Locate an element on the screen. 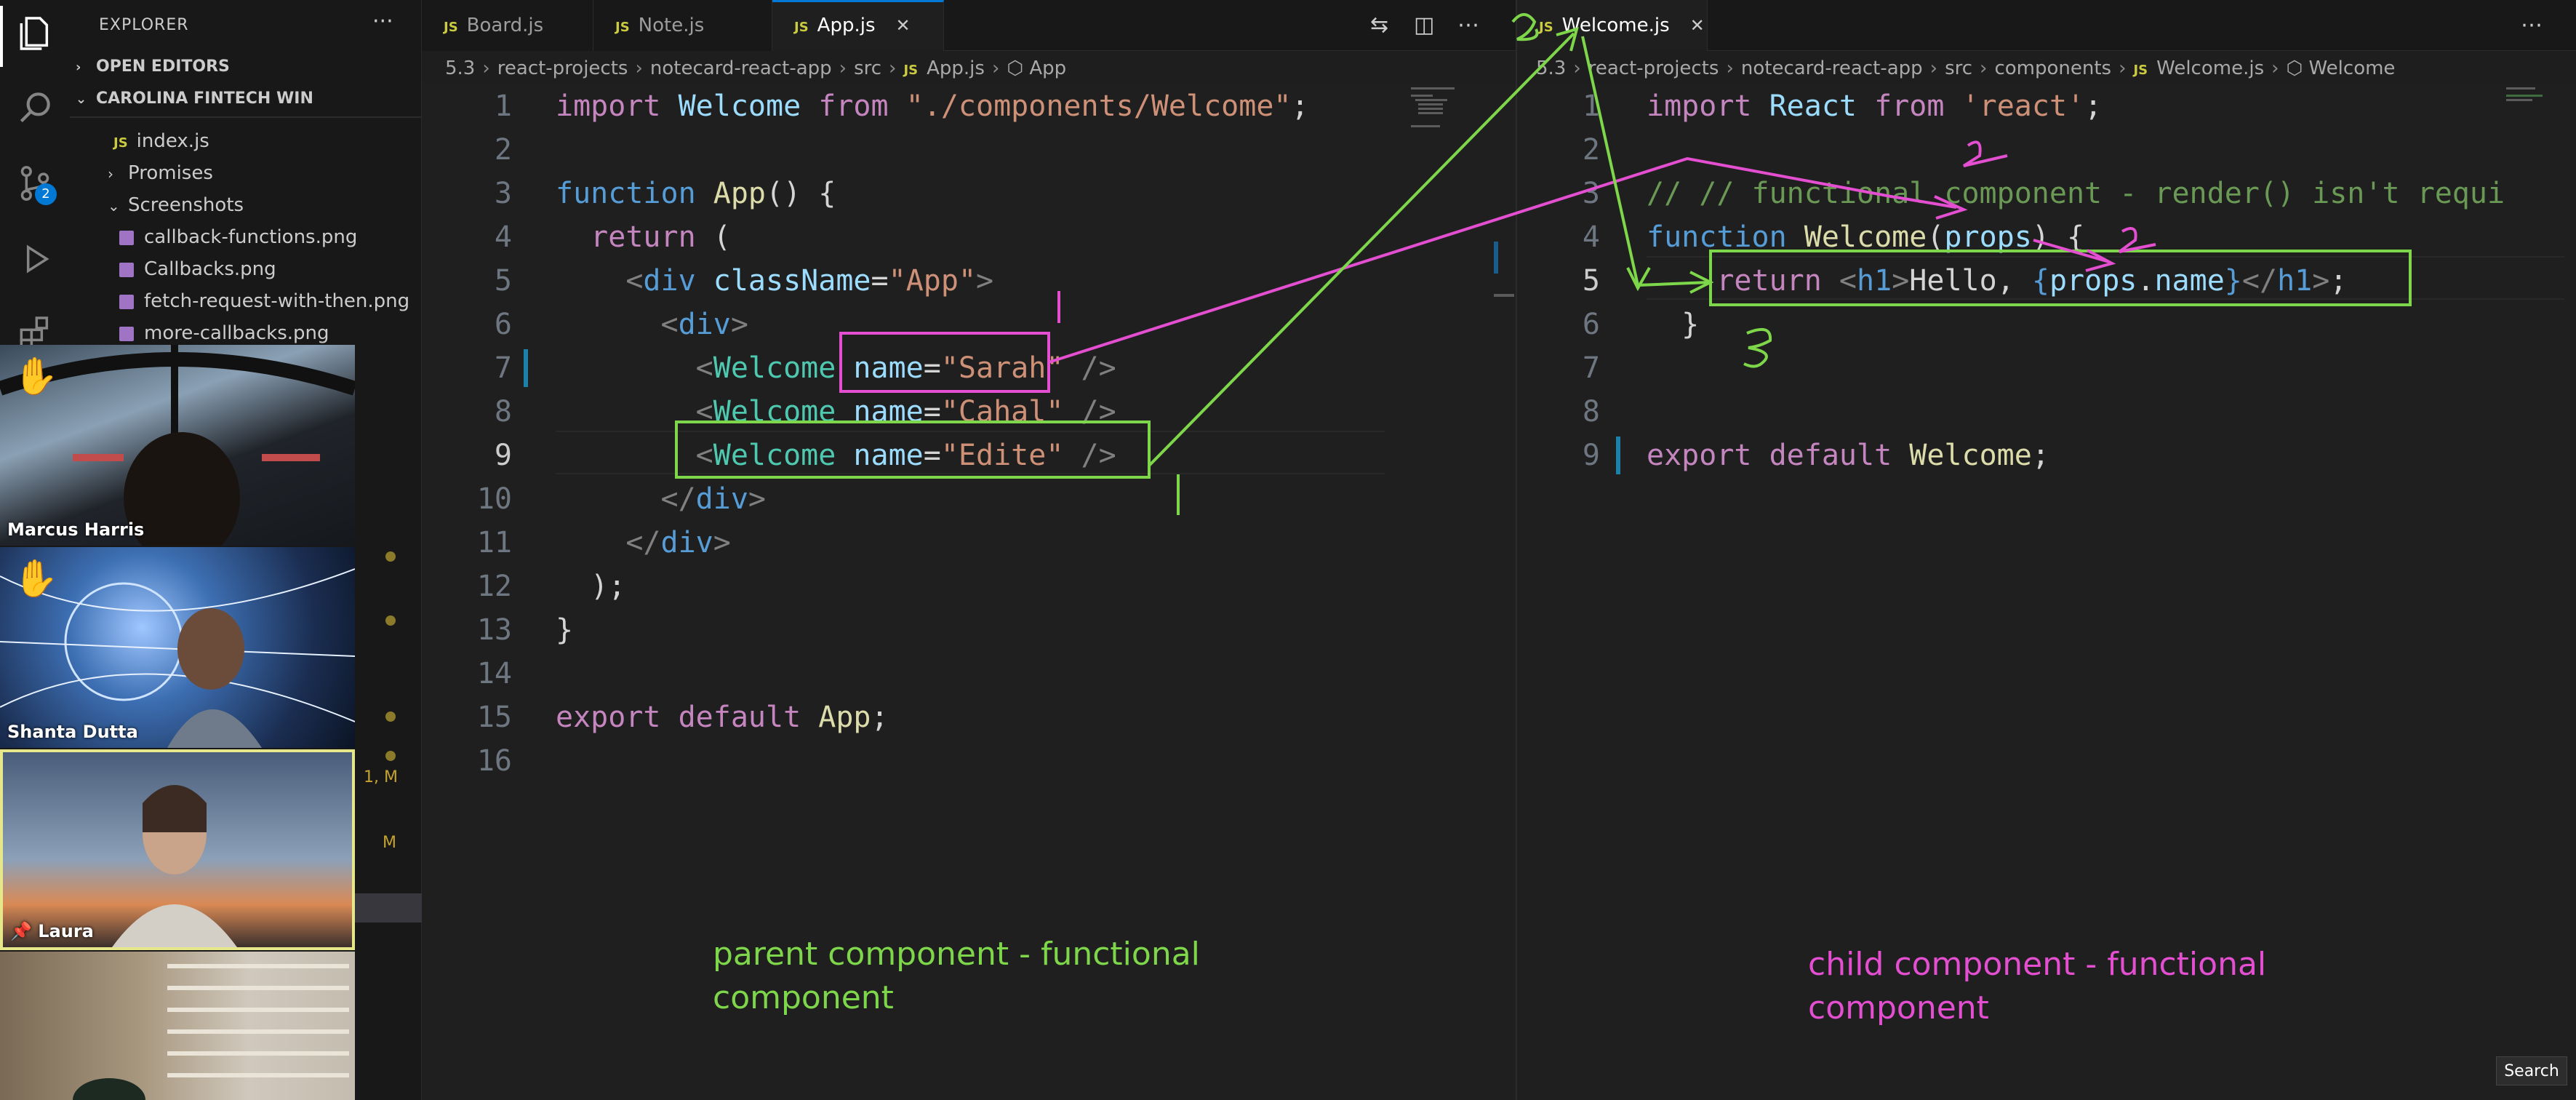  workspace-label: CAROLINA FINTECH WIN is located at coordinates (204, 98).